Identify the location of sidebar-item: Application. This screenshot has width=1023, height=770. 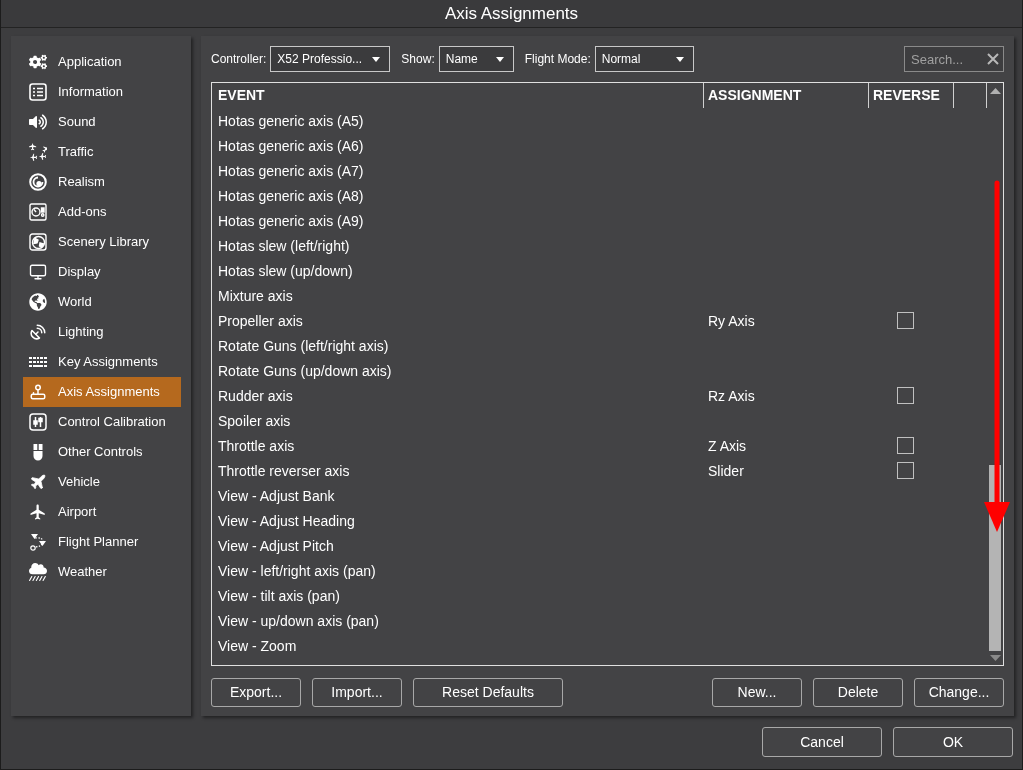
(102, 62).